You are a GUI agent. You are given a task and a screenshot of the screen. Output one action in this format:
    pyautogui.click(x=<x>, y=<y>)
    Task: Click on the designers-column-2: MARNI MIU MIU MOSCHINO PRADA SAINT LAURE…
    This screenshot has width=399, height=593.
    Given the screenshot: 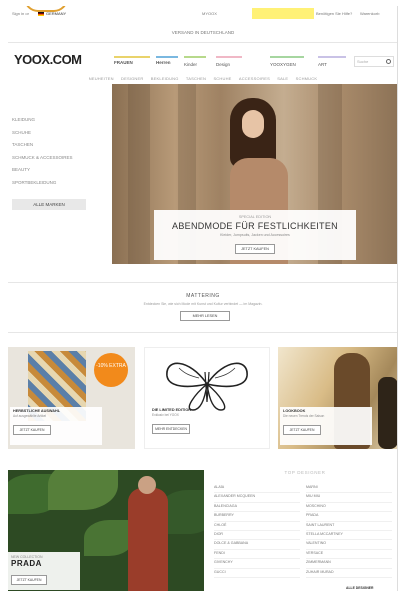 What is the action you would take?
    pyautogui.click(x=349, y=531)
    